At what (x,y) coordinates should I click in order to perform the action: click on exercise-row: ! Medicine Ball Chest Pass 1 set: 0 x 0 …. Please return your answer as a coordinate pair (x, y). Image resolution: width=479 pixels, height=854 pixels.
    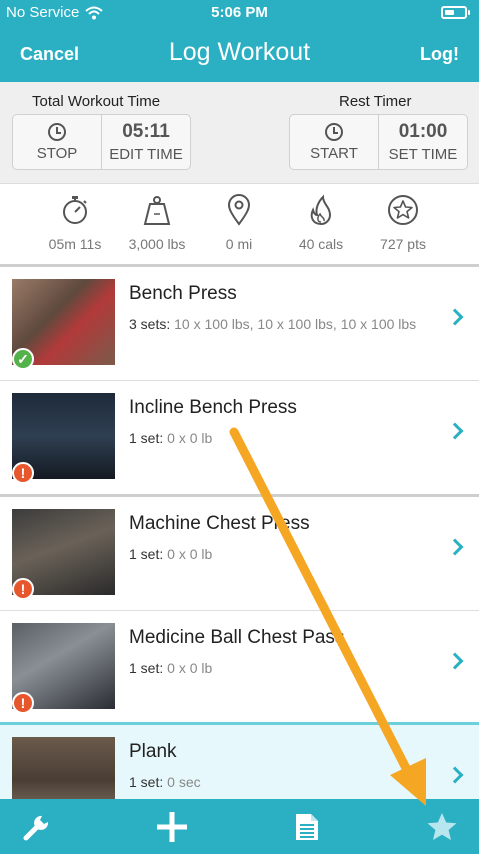
    Looking at the image, I should click on (239, 668).